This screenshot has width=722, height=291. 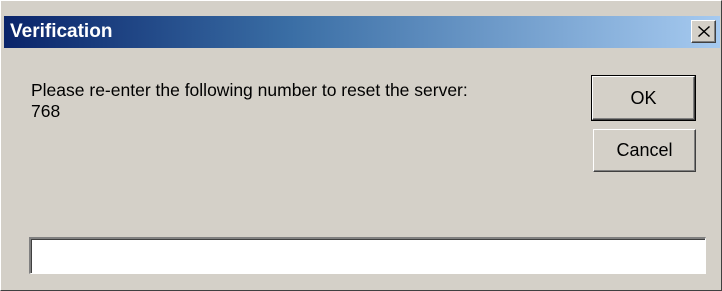 What do you see at coordinates (362, 32) in the screenshot?
I see `title-bar: Verification` at bounding box center [362, 32].